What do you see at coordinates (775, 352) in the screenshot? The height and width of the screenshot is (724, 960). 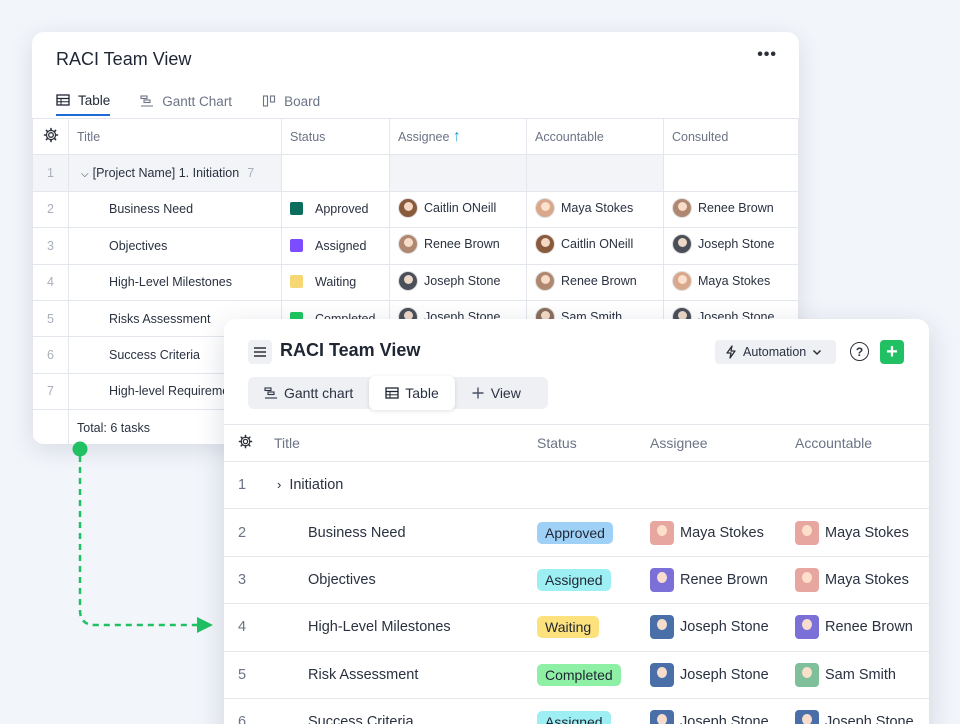 I see `automation-button: Automation` at bounding box center [775, 352].